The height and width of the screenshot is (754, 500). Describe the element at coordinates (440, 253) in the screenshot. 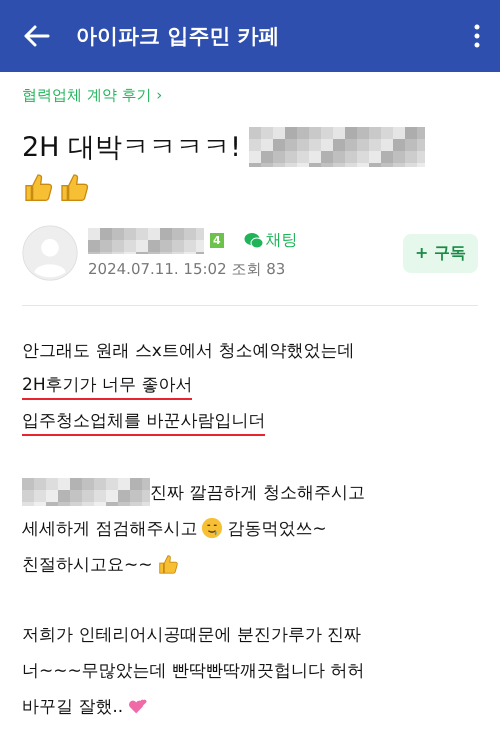

I see `subscribe-button: + 구독` at that location.